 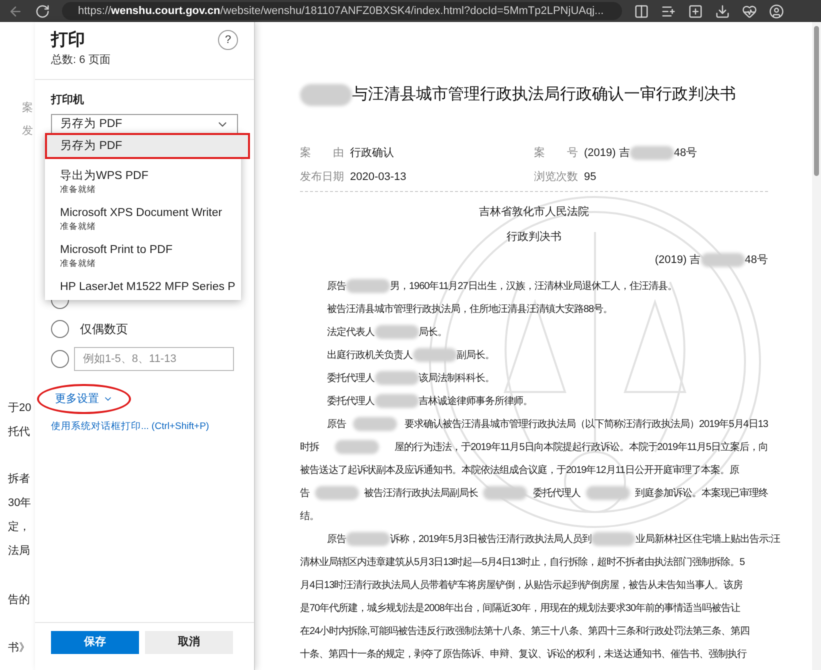 What do you see at coordinates (722, 11) in the screenshot?
I see `download-icon` at bounding box center [722, 11].